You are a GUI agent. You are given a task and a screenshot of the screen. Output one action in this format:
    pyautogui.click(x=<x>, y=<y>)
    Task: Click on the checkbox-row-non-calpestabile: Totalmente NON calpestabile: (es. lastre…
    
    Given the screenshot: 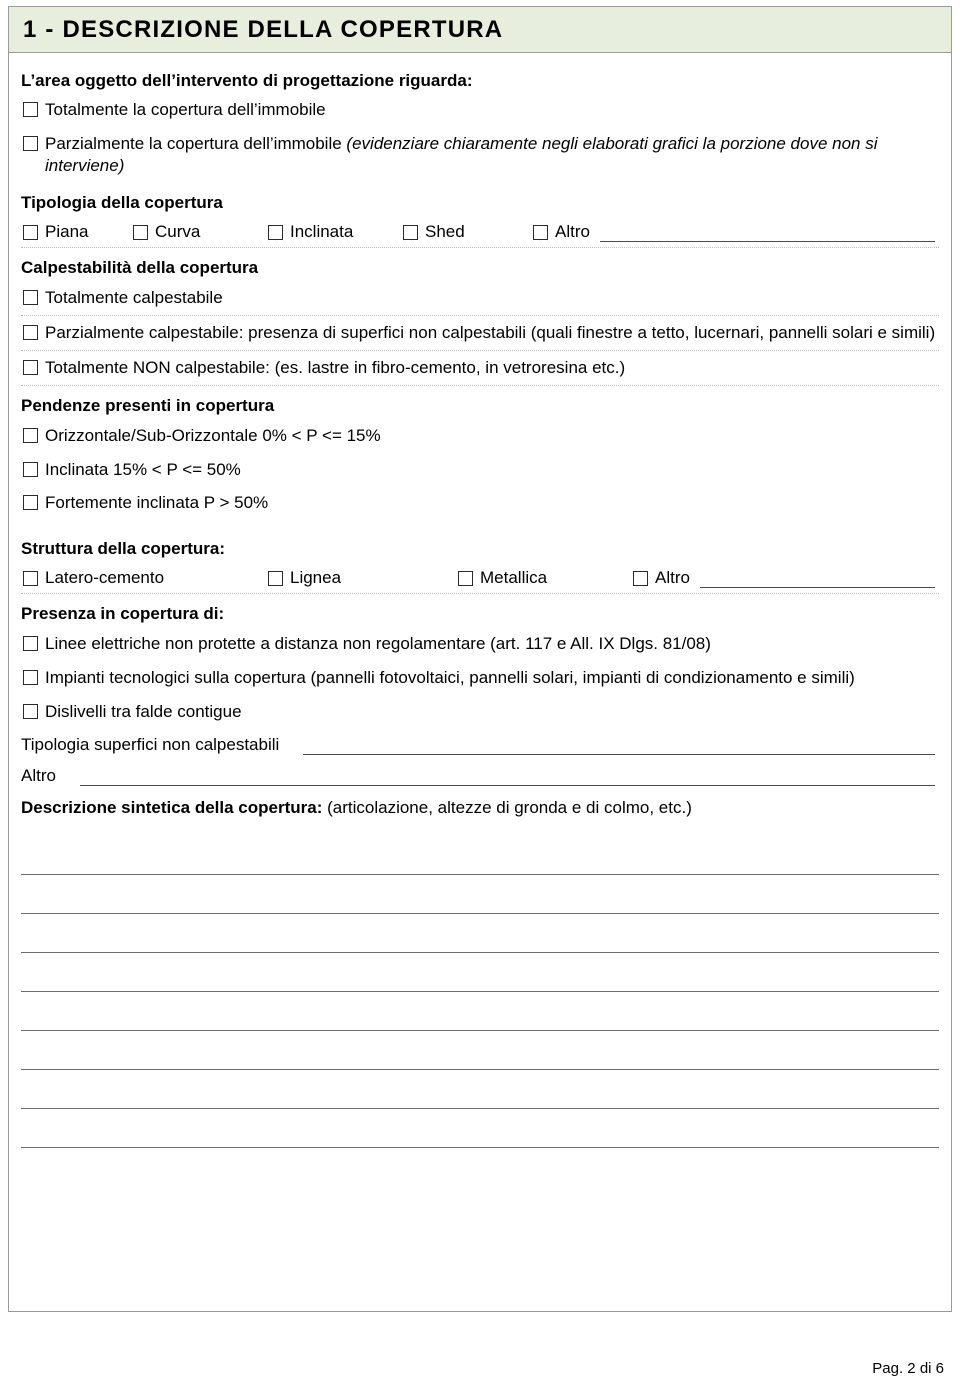 What is the action you would take?
    pyautogui.click(x=480, y=368)
    